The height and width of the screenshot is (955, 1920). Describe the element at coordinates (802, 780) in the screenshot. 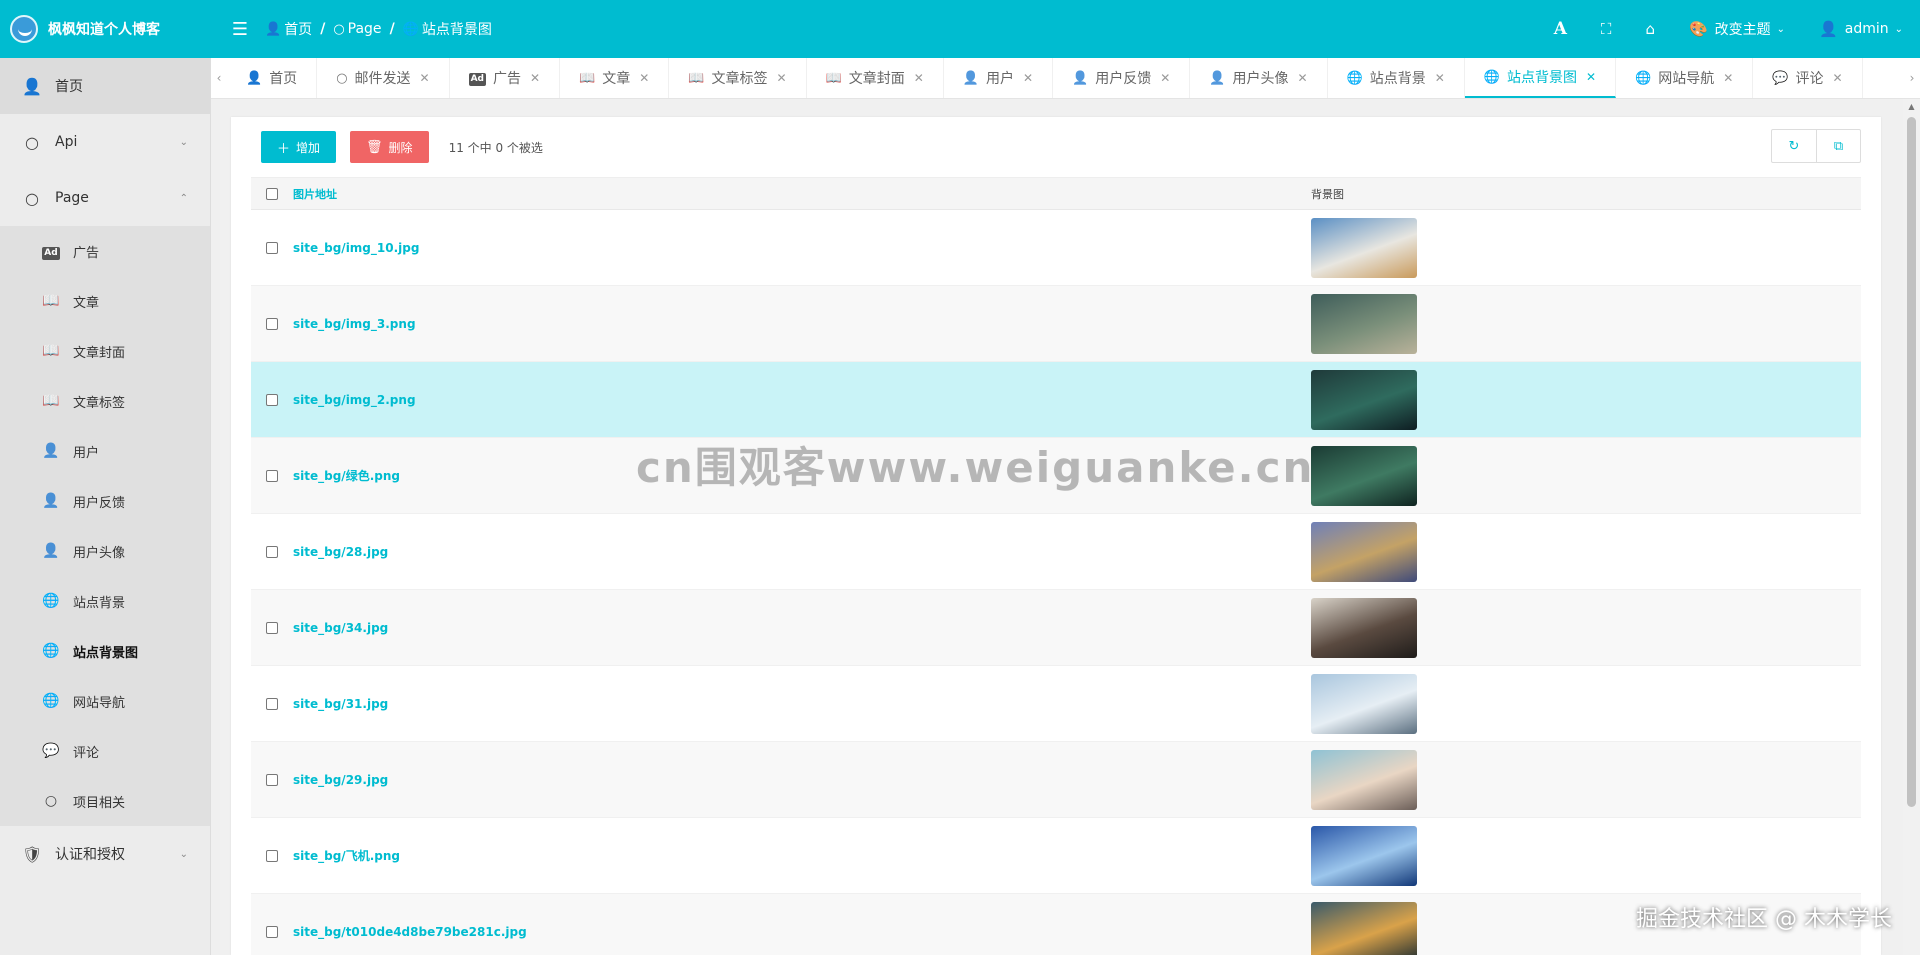

I see `image-path-link: site_bg/29.jpg` at that location.